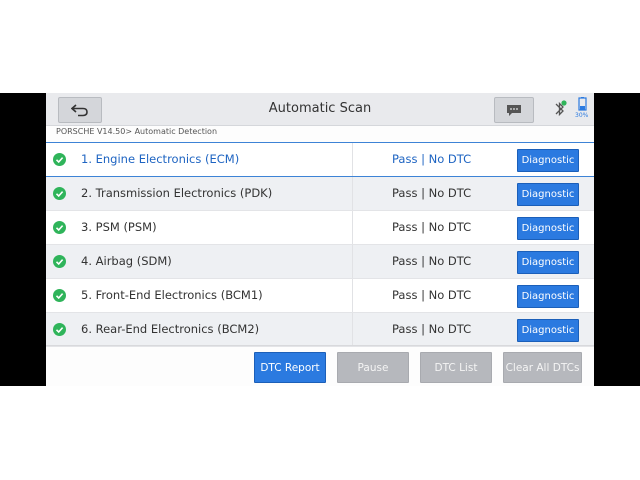  Describe the element at coordinates (320, 262) in the screenshot. I see `list-item: 4. Airbag (SDM) Pass | No DTC Diagnostic` at that location.